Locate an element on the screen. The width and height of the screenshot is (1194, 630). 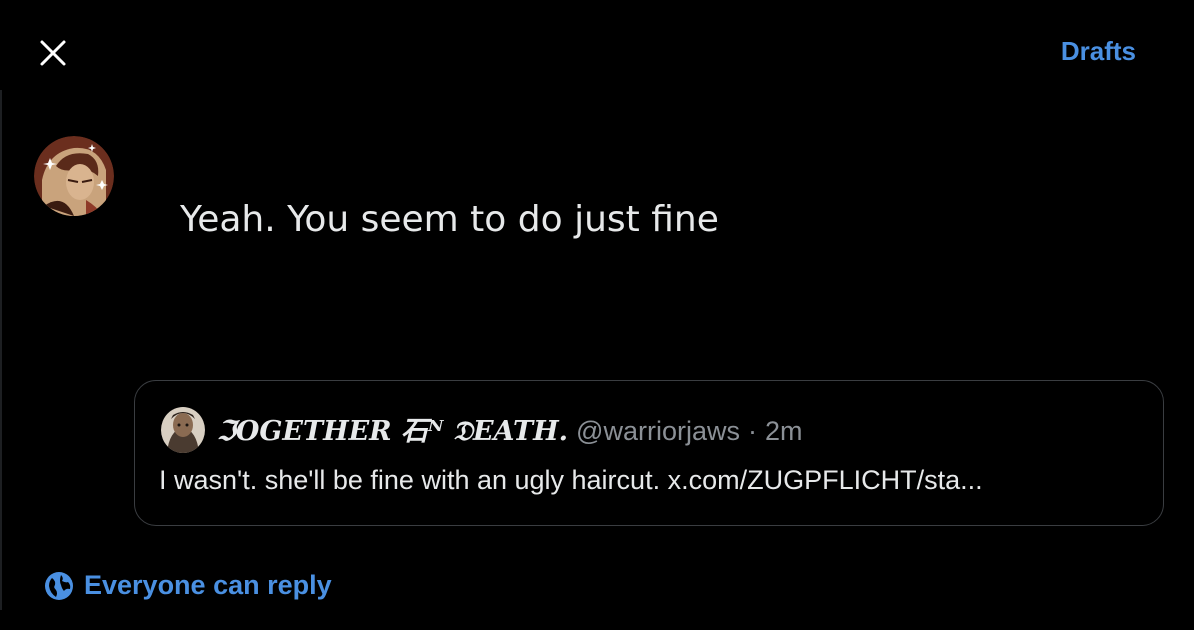
close-button is located at coordinates (53, 53).